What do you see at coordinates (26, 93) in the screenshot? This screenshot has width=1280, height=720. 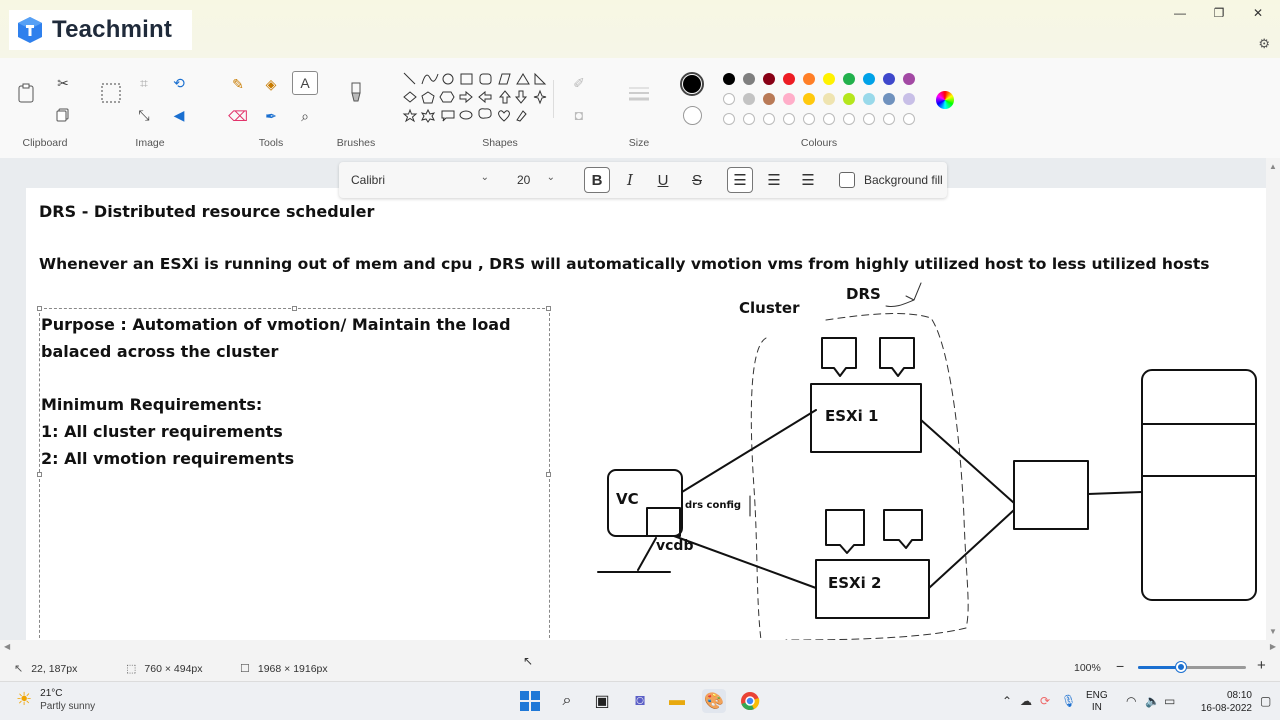 I see `paste-icon` at bounding box center [26, 93].